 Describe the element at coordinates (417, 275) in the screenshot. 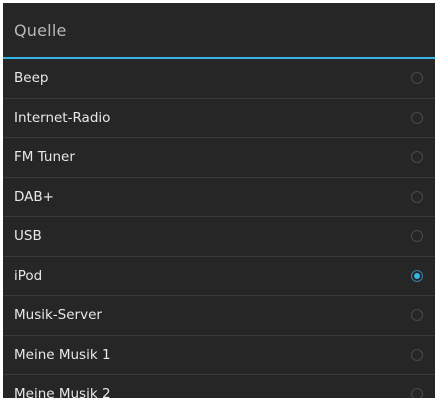

I see `radio-button-selected` at that location.